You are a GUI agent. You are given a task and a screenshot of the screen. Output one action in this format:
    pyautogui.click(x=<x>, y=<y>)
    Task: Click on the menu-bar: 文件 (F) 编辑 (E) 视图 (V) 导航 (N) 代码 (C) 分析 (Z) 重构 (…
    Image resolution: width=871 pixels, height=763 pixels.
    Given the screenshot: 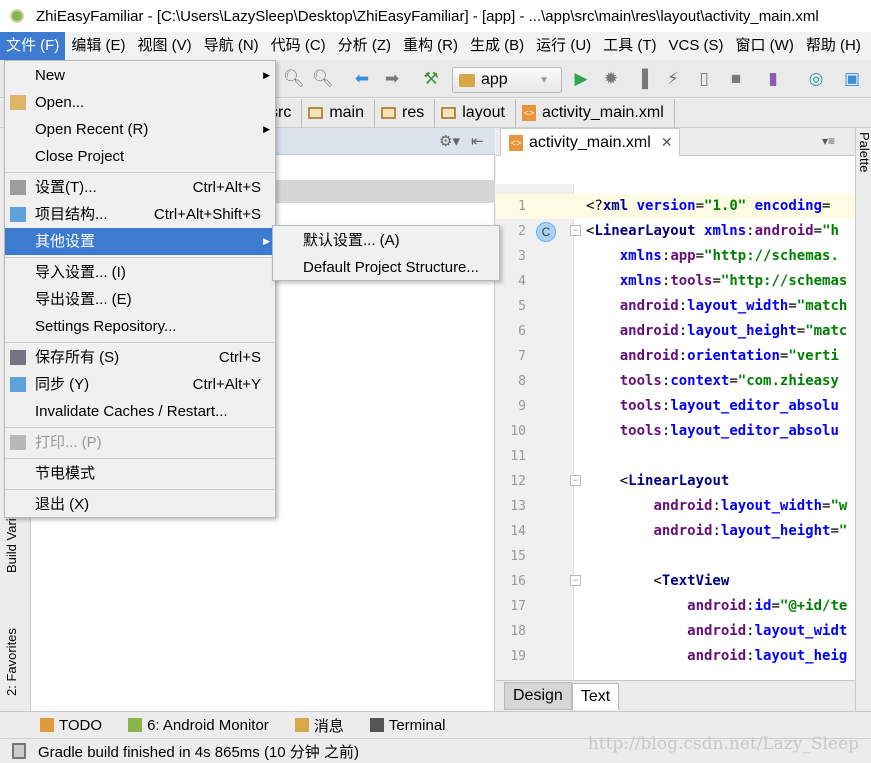 What is the action you would take?
    pyautogui.click(x=435, y=46)
    